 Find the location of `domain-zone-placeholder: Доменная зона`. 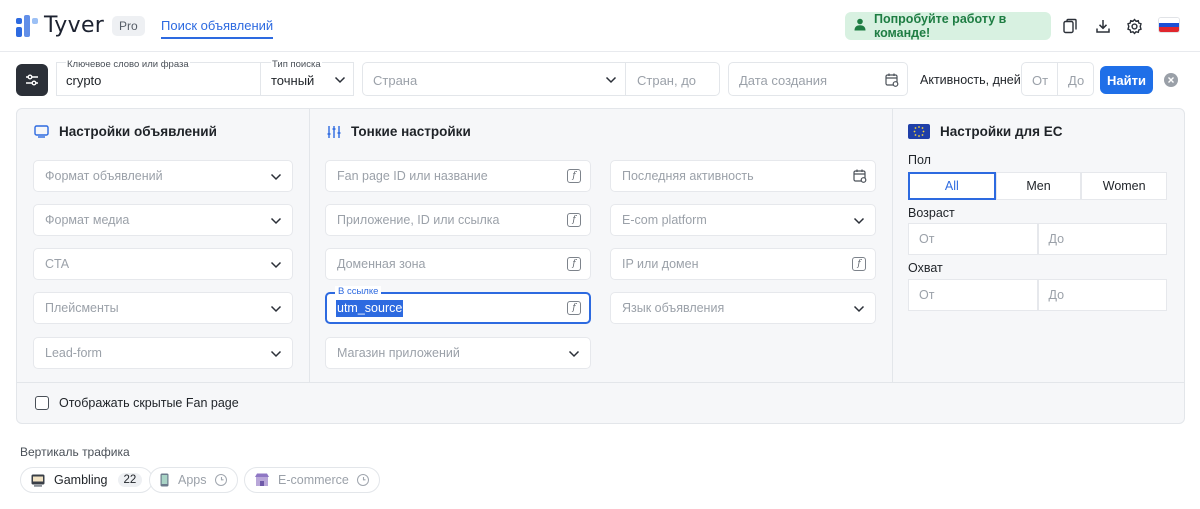

domain-zone-placeholder: Доменная зона is located at coordinates (381, 264).